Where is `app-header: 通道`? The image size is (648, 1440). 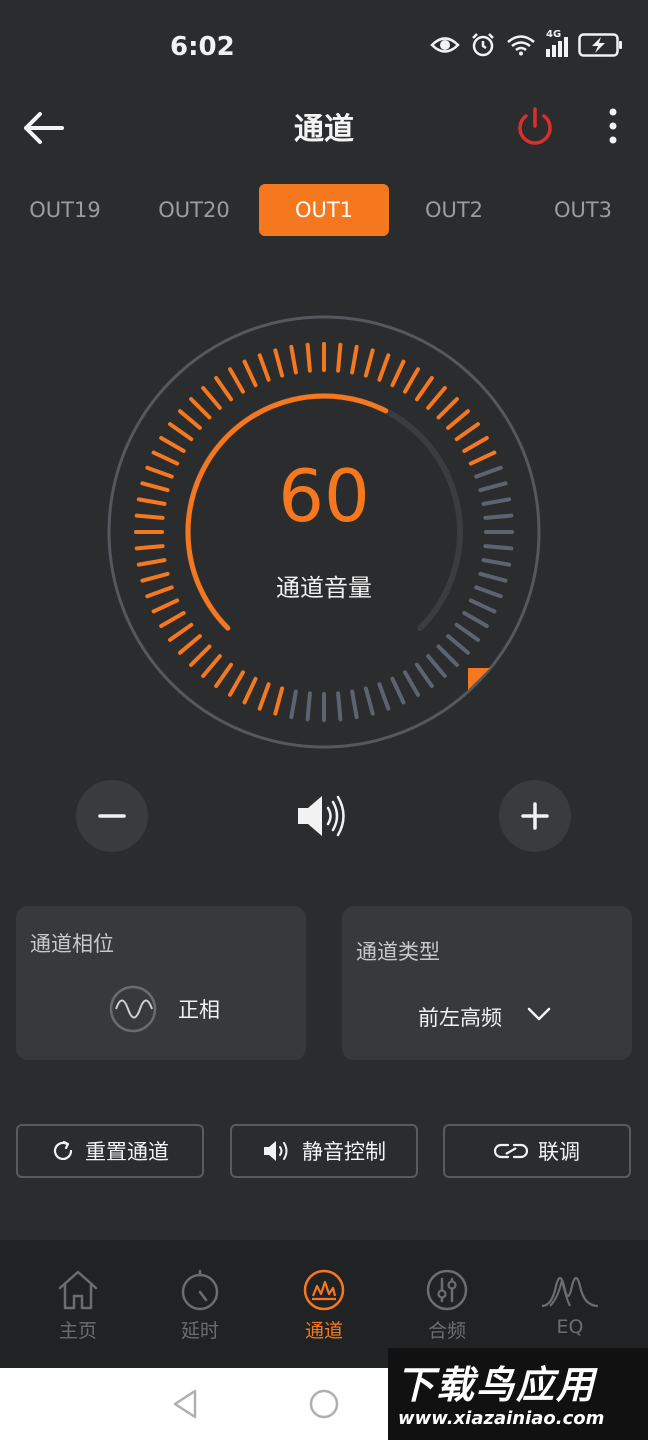
app-header: 通道 is located at coordinates (324, 128).